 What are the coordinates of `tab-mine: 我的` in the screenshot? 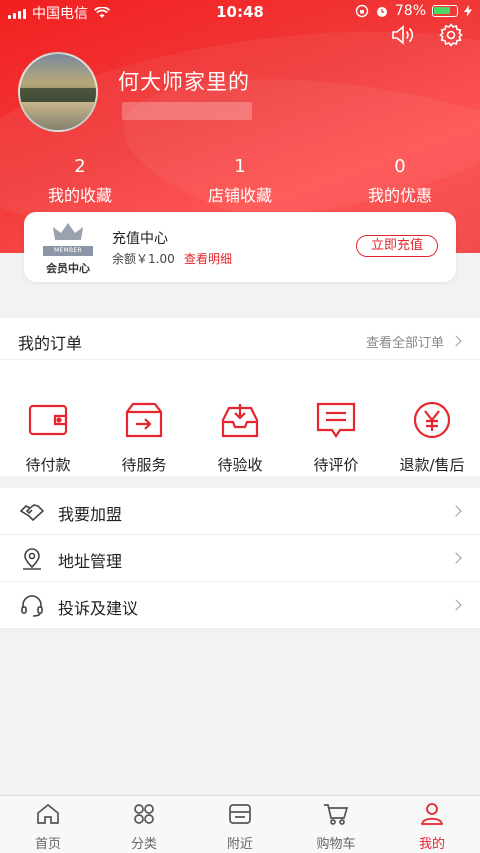 It's located at (432, 824).